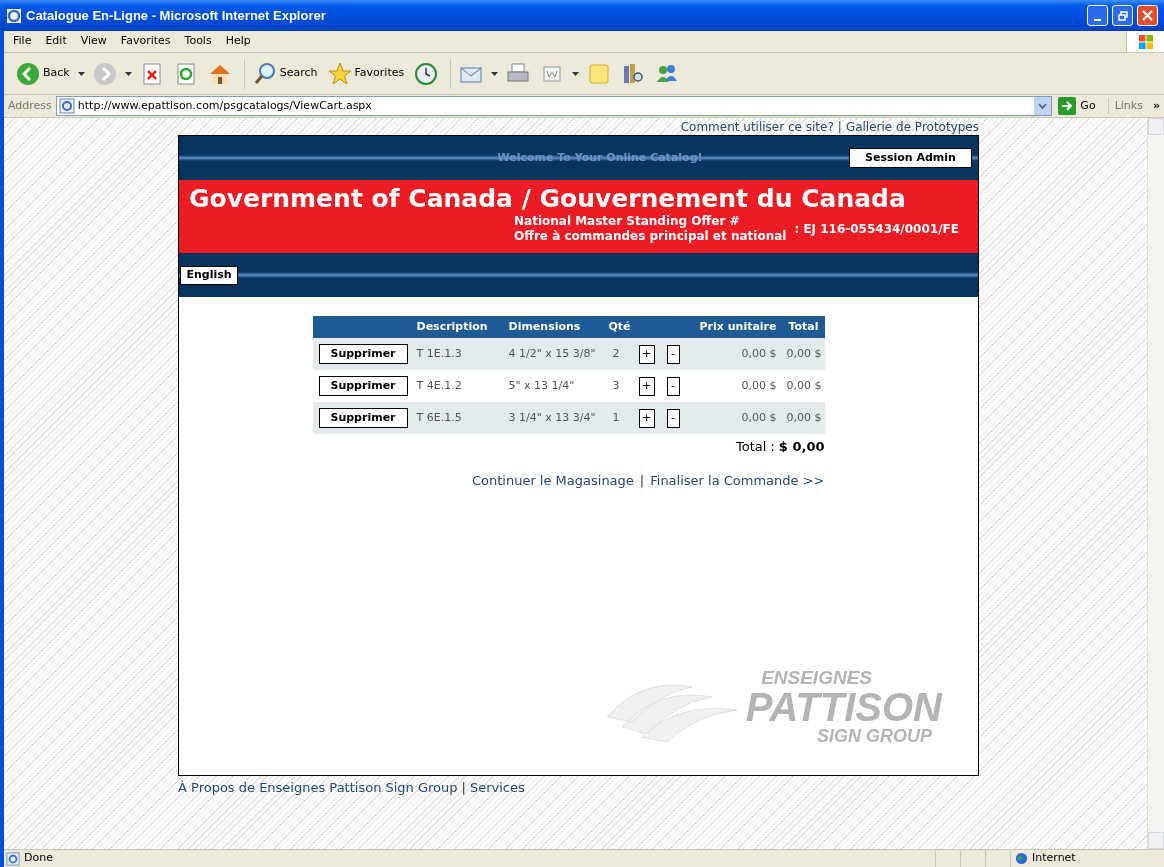 This screenshot has width=1164, height=867. What do you see at coordinates (93, 41) in the screenshot?
I see `menu-item: View` at bounding box center [93, 41].